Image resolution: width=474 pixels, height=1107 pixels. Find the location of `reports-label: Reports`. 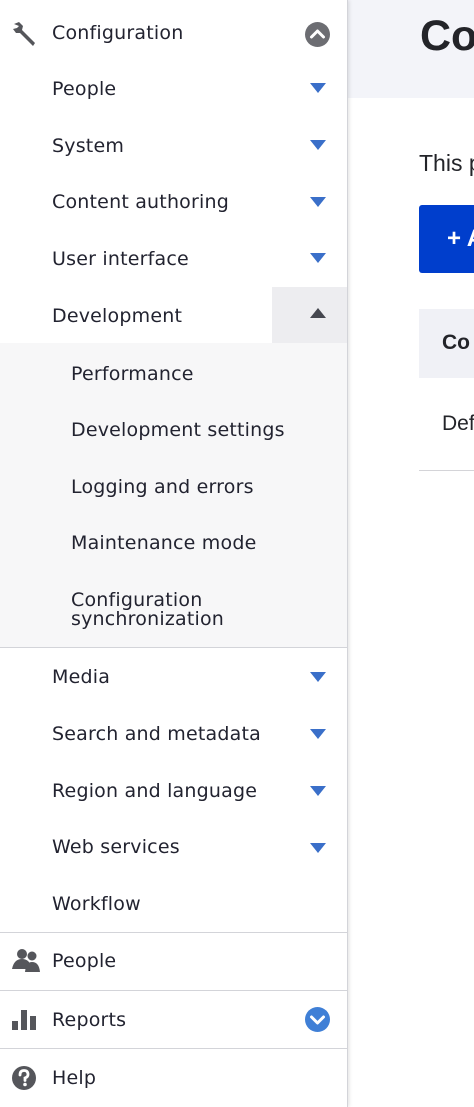

reports-label: Reports is located at coordinates (89, 1020).